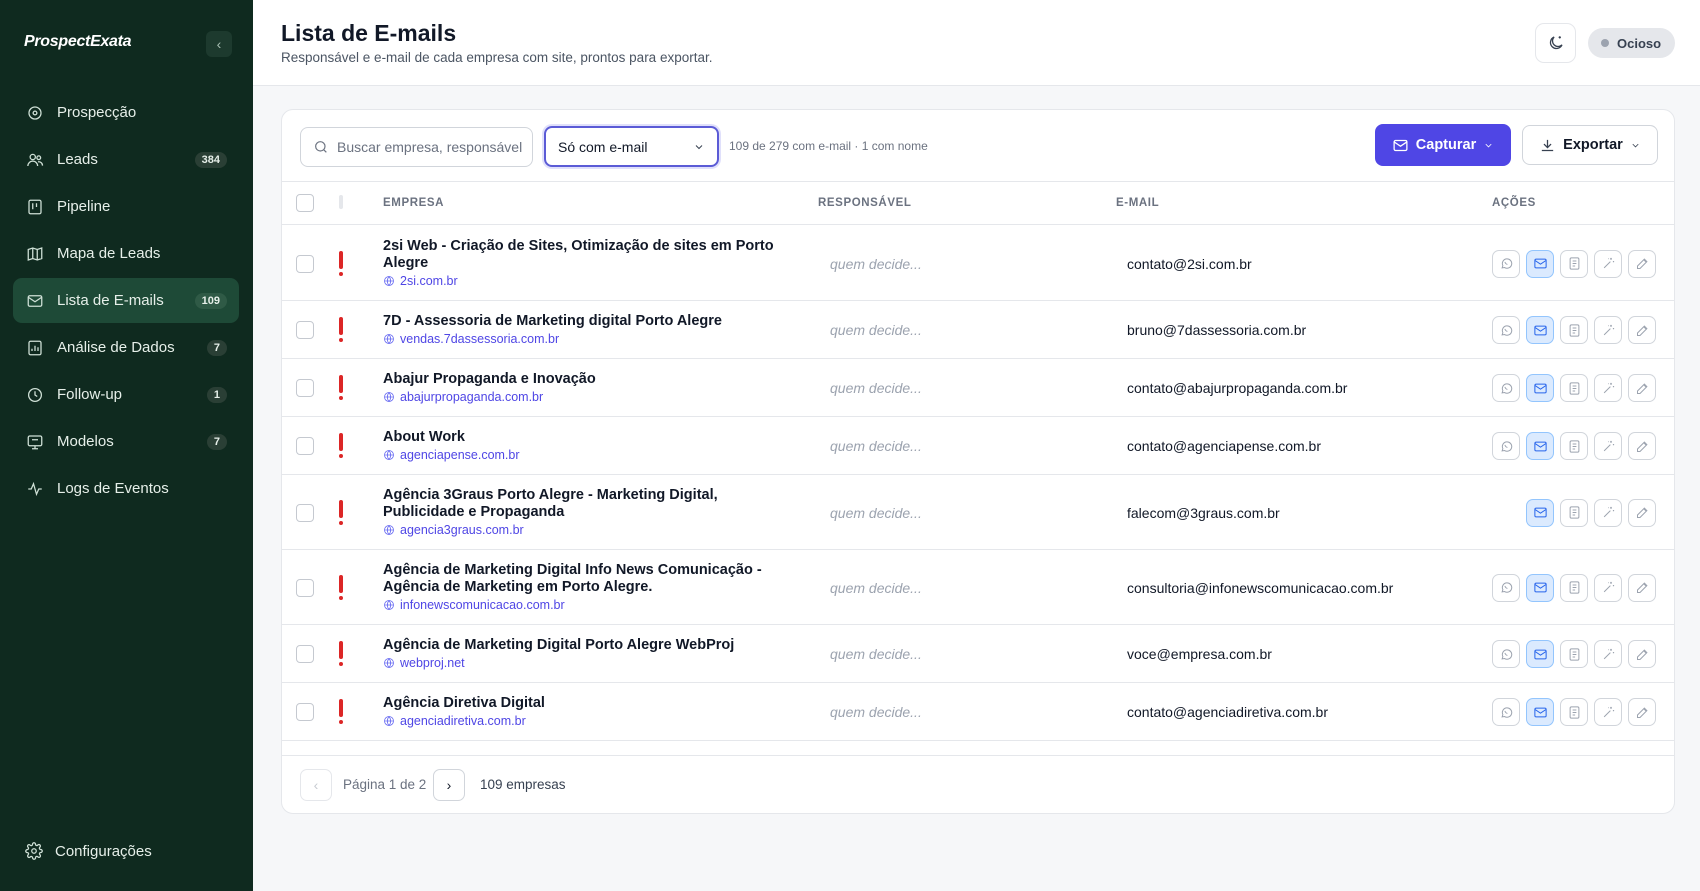 The image size is (1700, 891). What do you see at coordinates (126, 253) in the screenshot?
I see `sidebar-item-mapa-de-leads: Mapa de Leads` at bounding box center [126, 253].